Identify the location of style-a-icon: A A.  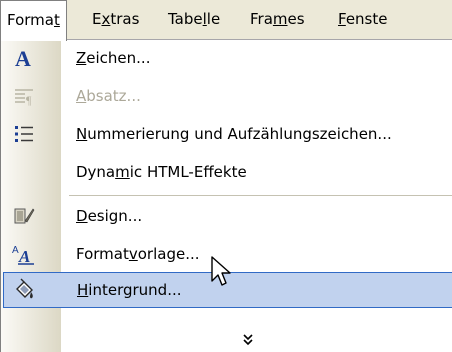
(24, 254).